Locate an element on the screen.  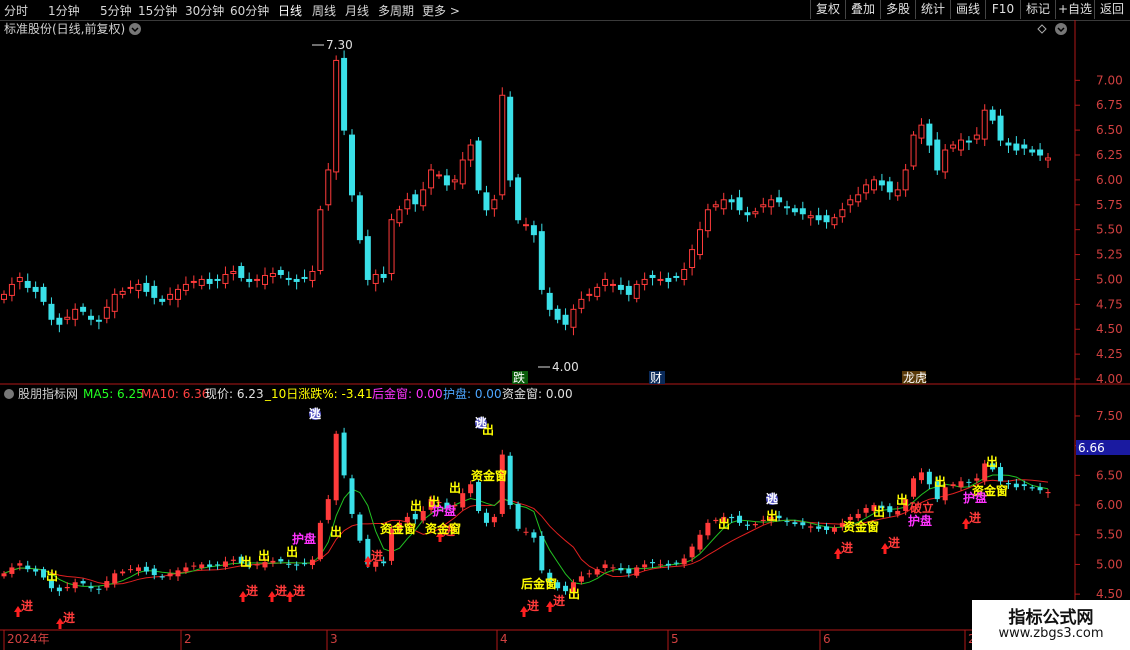
main-y-tick-label: 5.25 is located at coordinates (1109, 255).